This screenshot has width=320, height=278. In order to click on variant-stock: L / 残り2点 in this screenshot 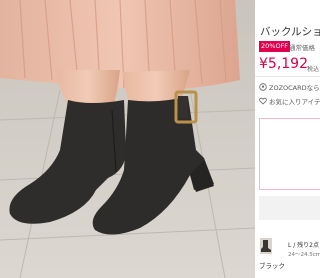, I will do `click(303, 245)`.